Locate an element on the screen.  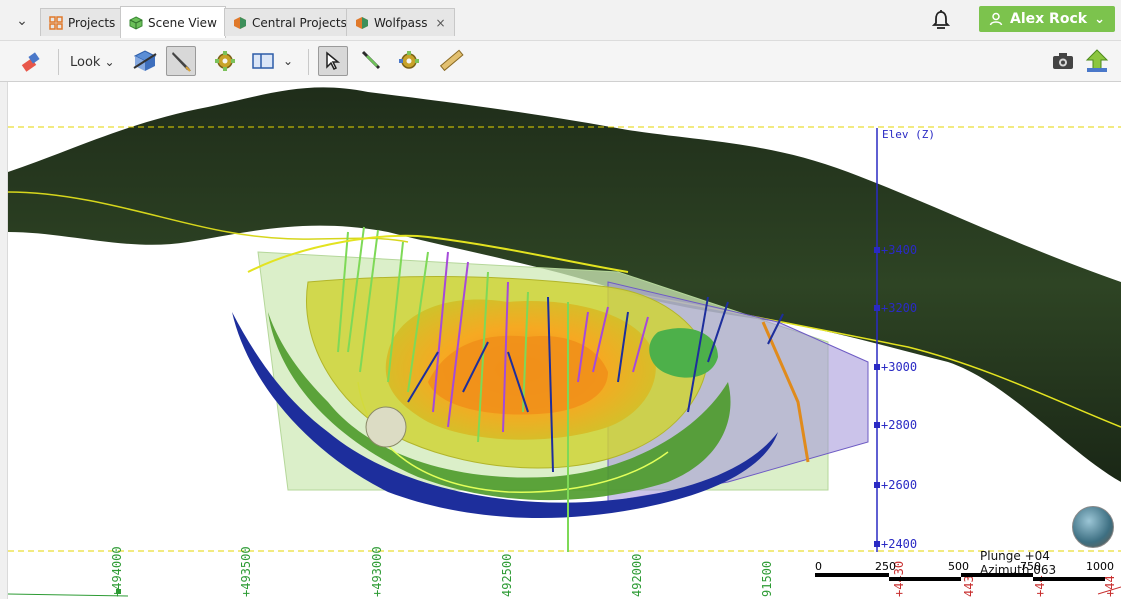
elevation-tick-label: +3400 is located at coordinates (899, 250).